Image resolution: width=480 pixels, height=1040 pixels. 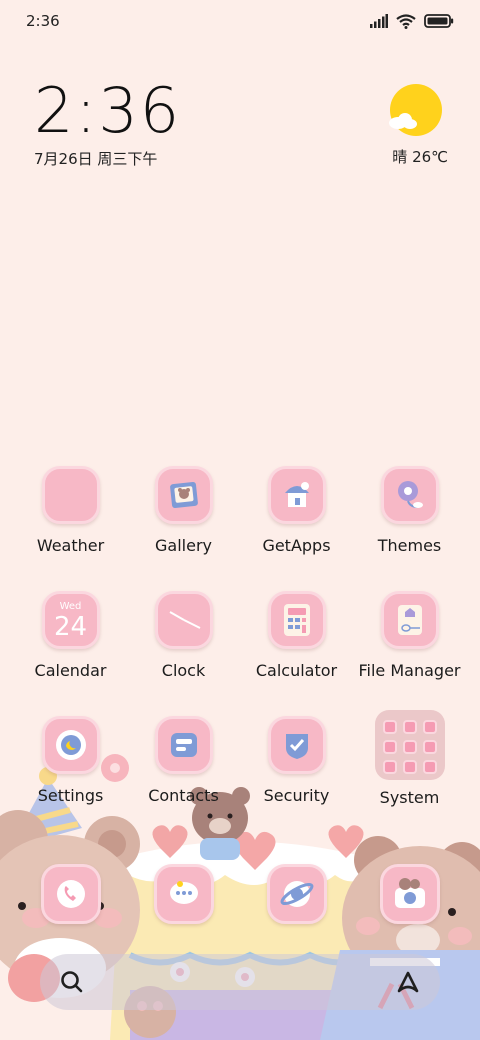 I want to click on status-time: 2:36, so click(x=43, y=21).